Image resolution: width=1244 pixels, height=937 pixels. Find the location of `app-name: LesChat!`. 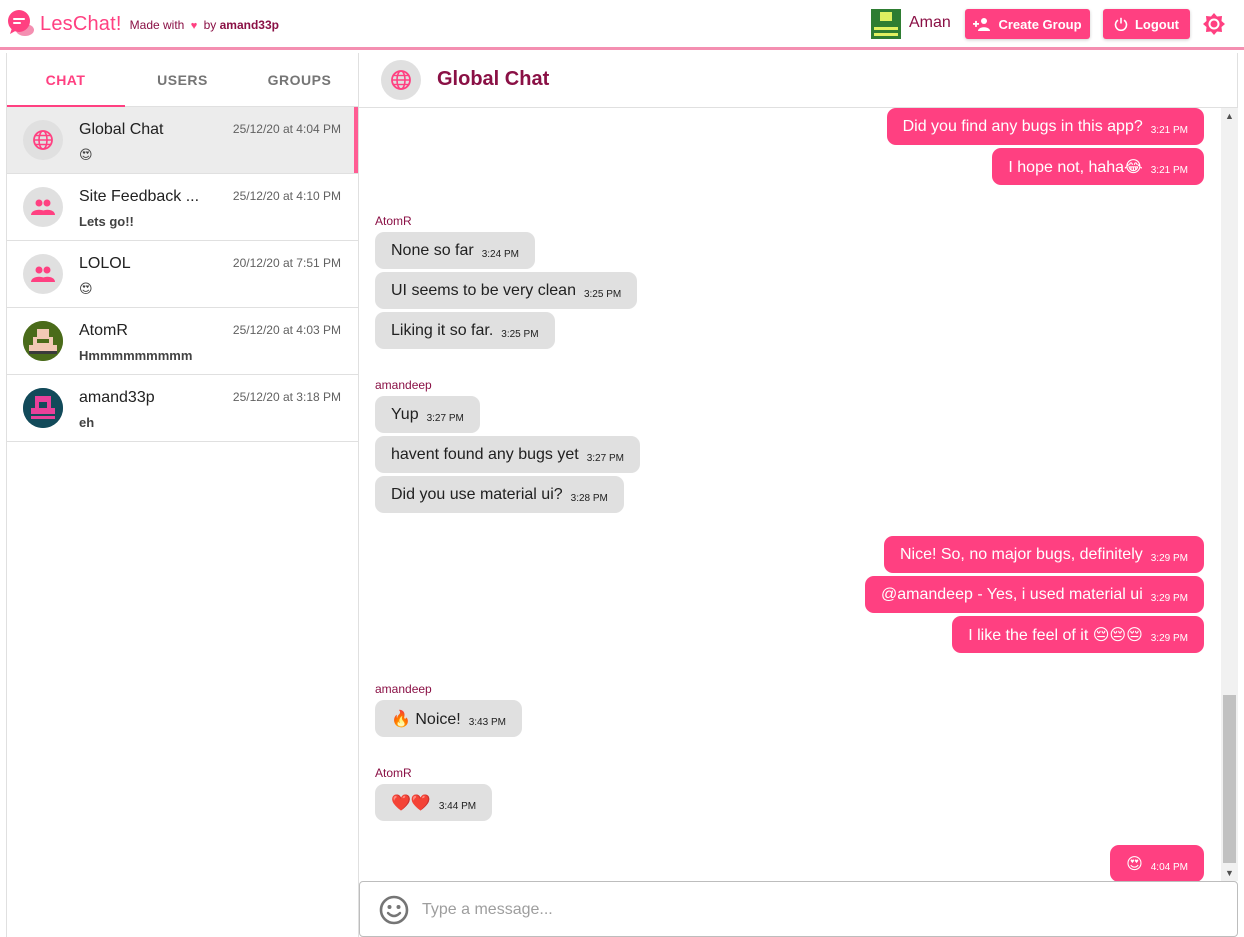

app-name: LesChat! is located at coordinates (81, 23).